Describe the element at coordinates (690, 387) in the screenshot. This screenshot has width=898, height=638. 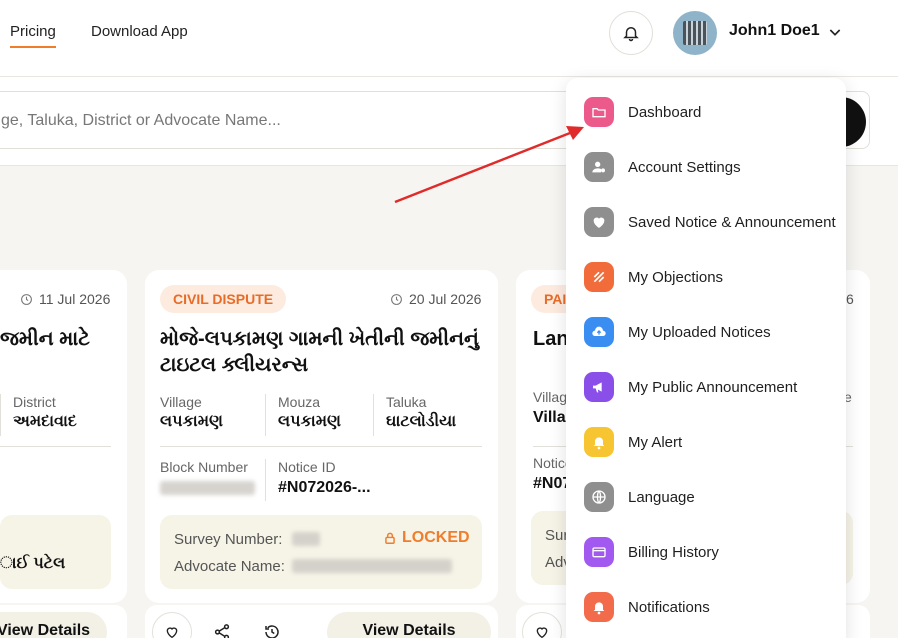
I see `menu-item-public-announcement: My Public Announcement` at that location.